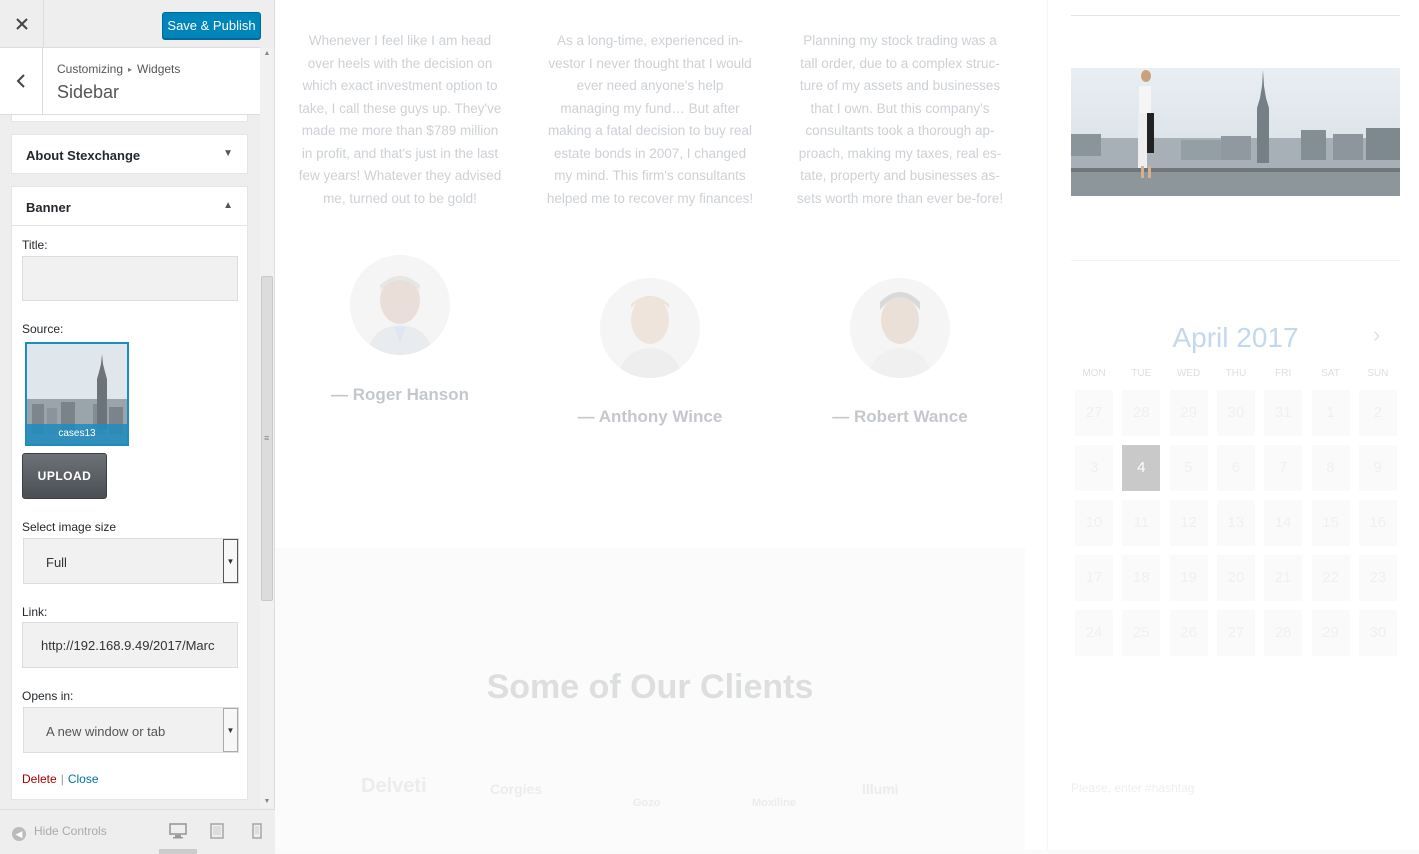 This screenshot has width=1419, height=854. Describe the element at coordinates (650, 687) in the screenshot. I see `clients-heading: Some of Our Clients` at that location.